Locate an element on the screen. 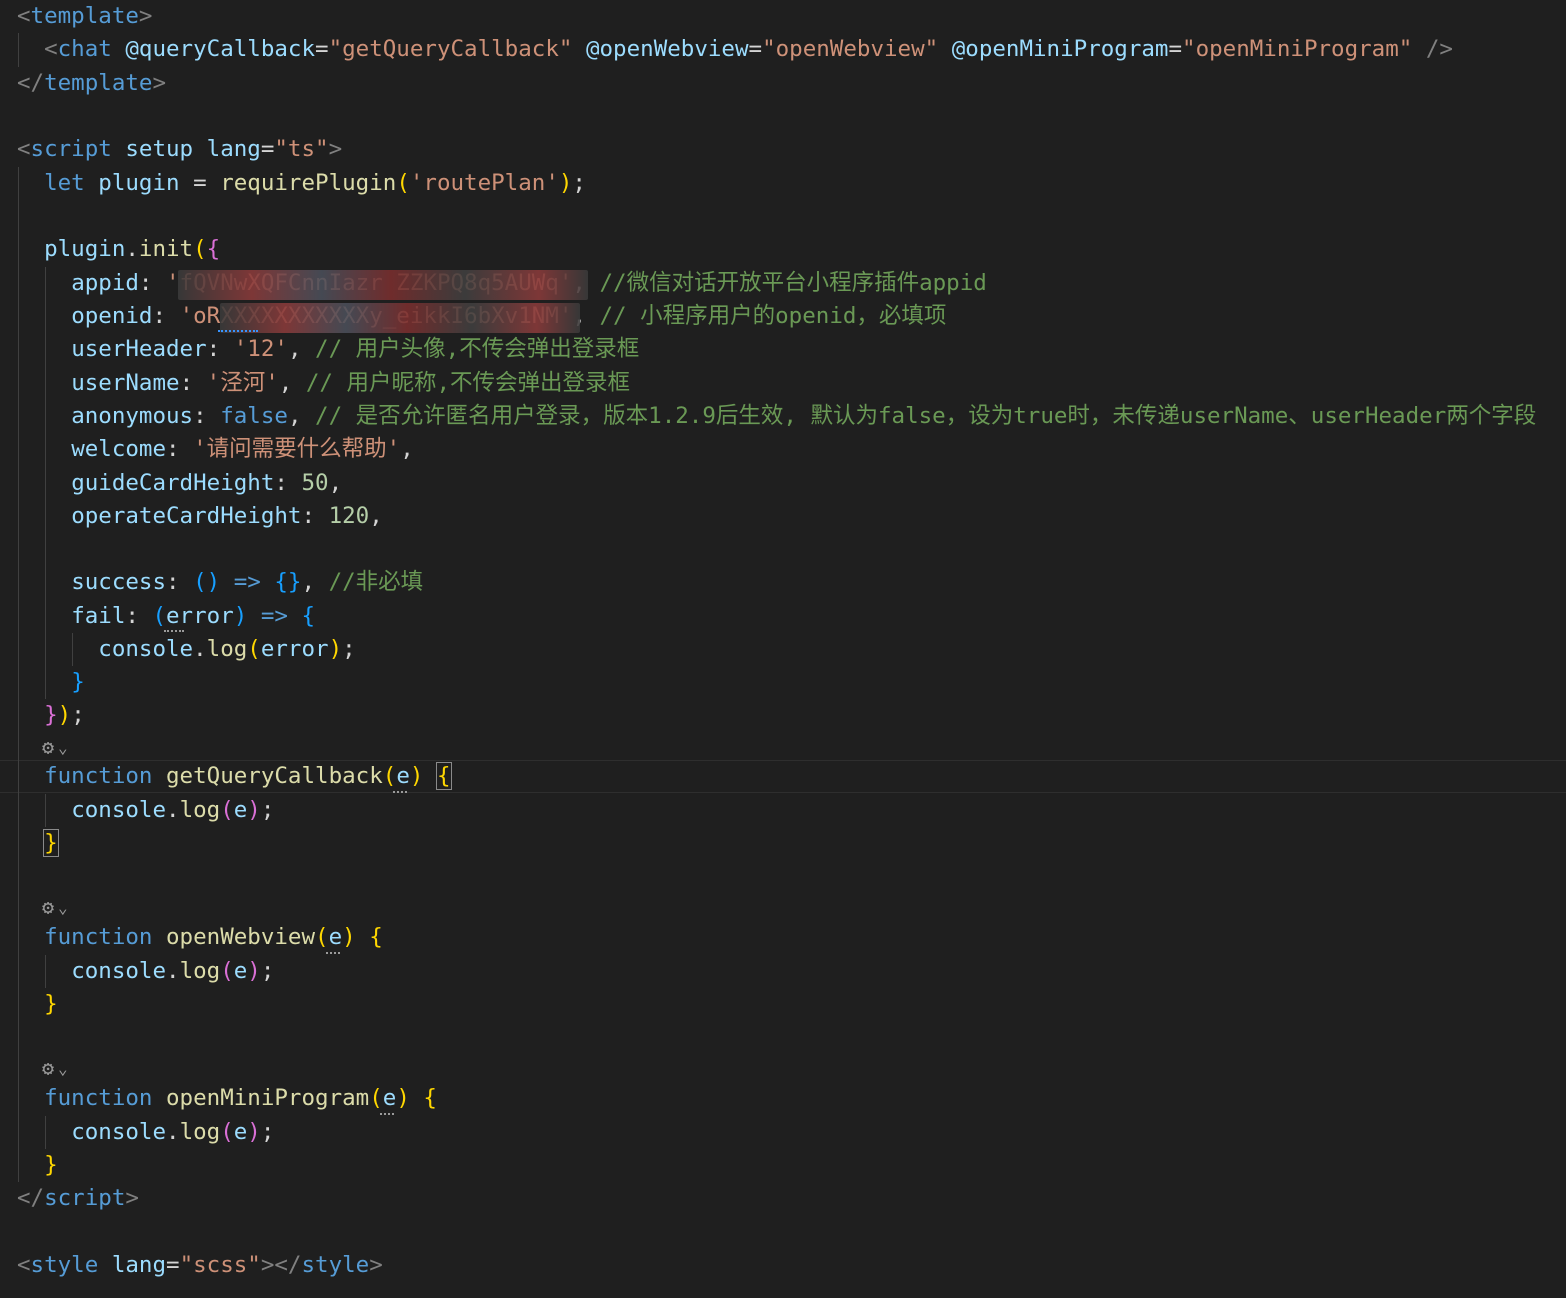 Image resolution: width=1566 pixels, height=1298 pixels. spelling-squiggle is located at coordinates (238, 329).